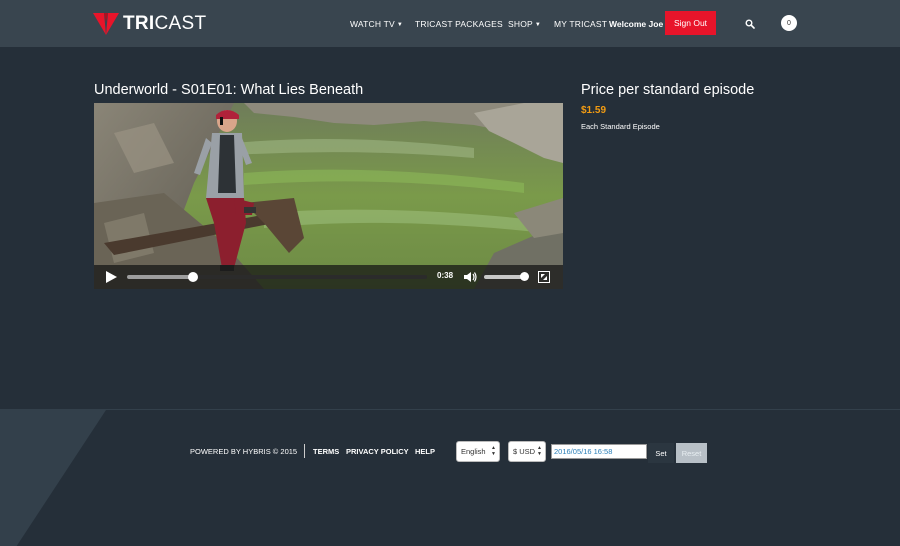 The width and height of the screenshot is (900, 546). What do you see at coordinates (111, 277) in the screenshot?
I see `play-icon` at bounding box center [111, 277].